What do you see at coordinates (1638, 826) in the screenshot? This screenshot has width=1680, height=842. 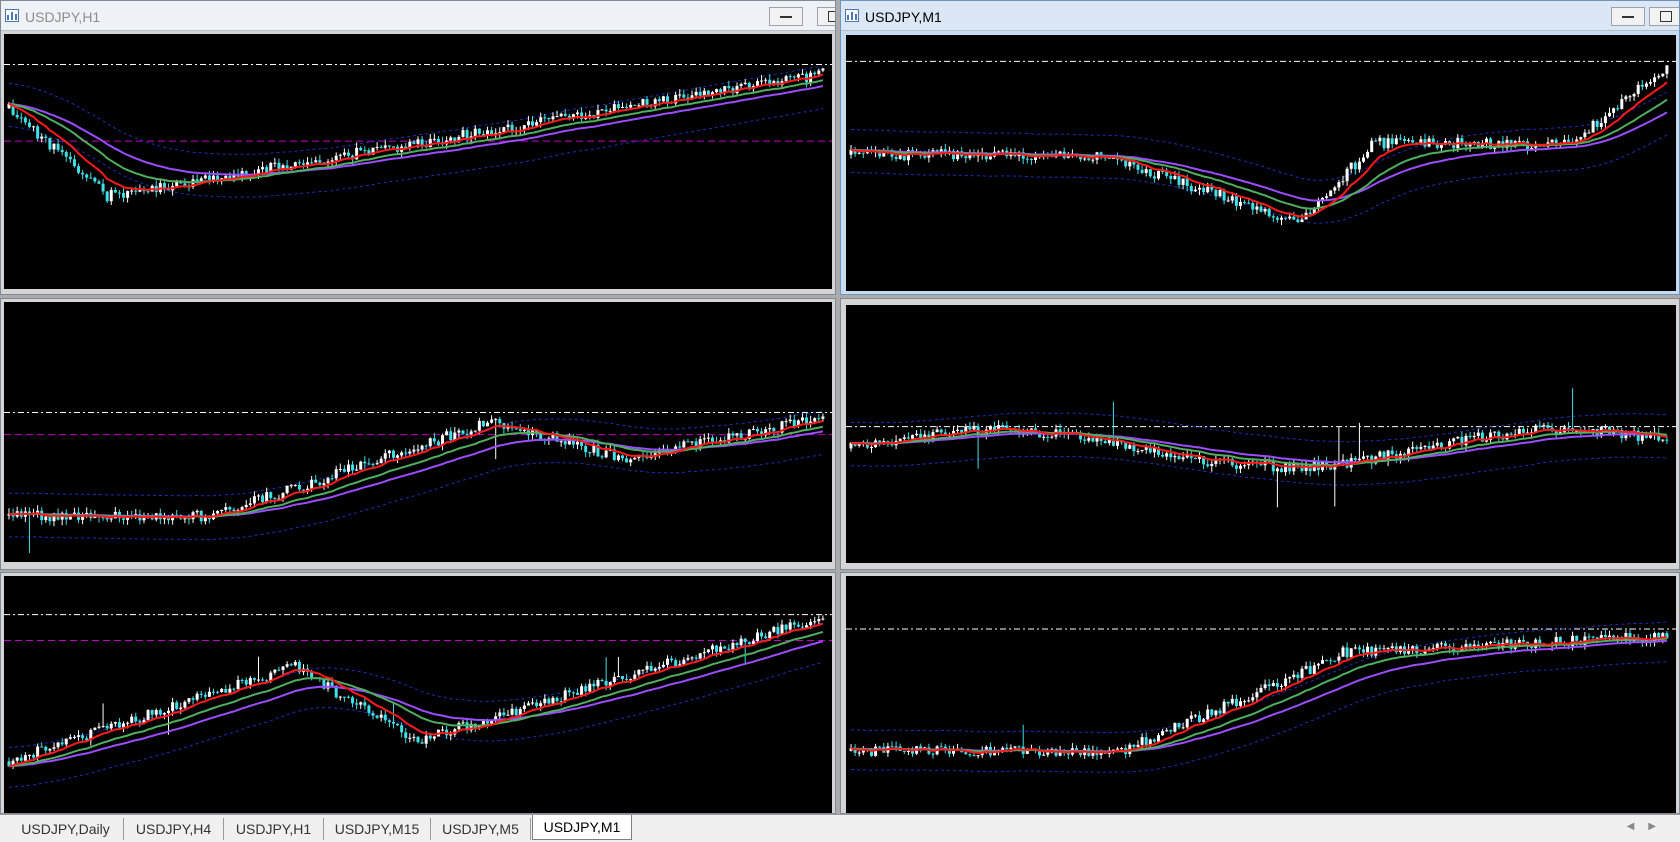 I see `arrow-left-icon: ◀` at bounding box center [1638, 826].